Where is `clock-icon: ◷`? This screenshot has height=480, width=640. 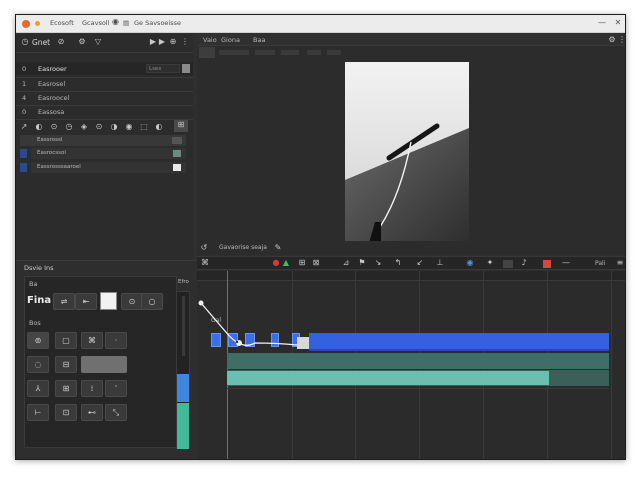 clock-icon: ◷ is located at coordinates (25, 42).